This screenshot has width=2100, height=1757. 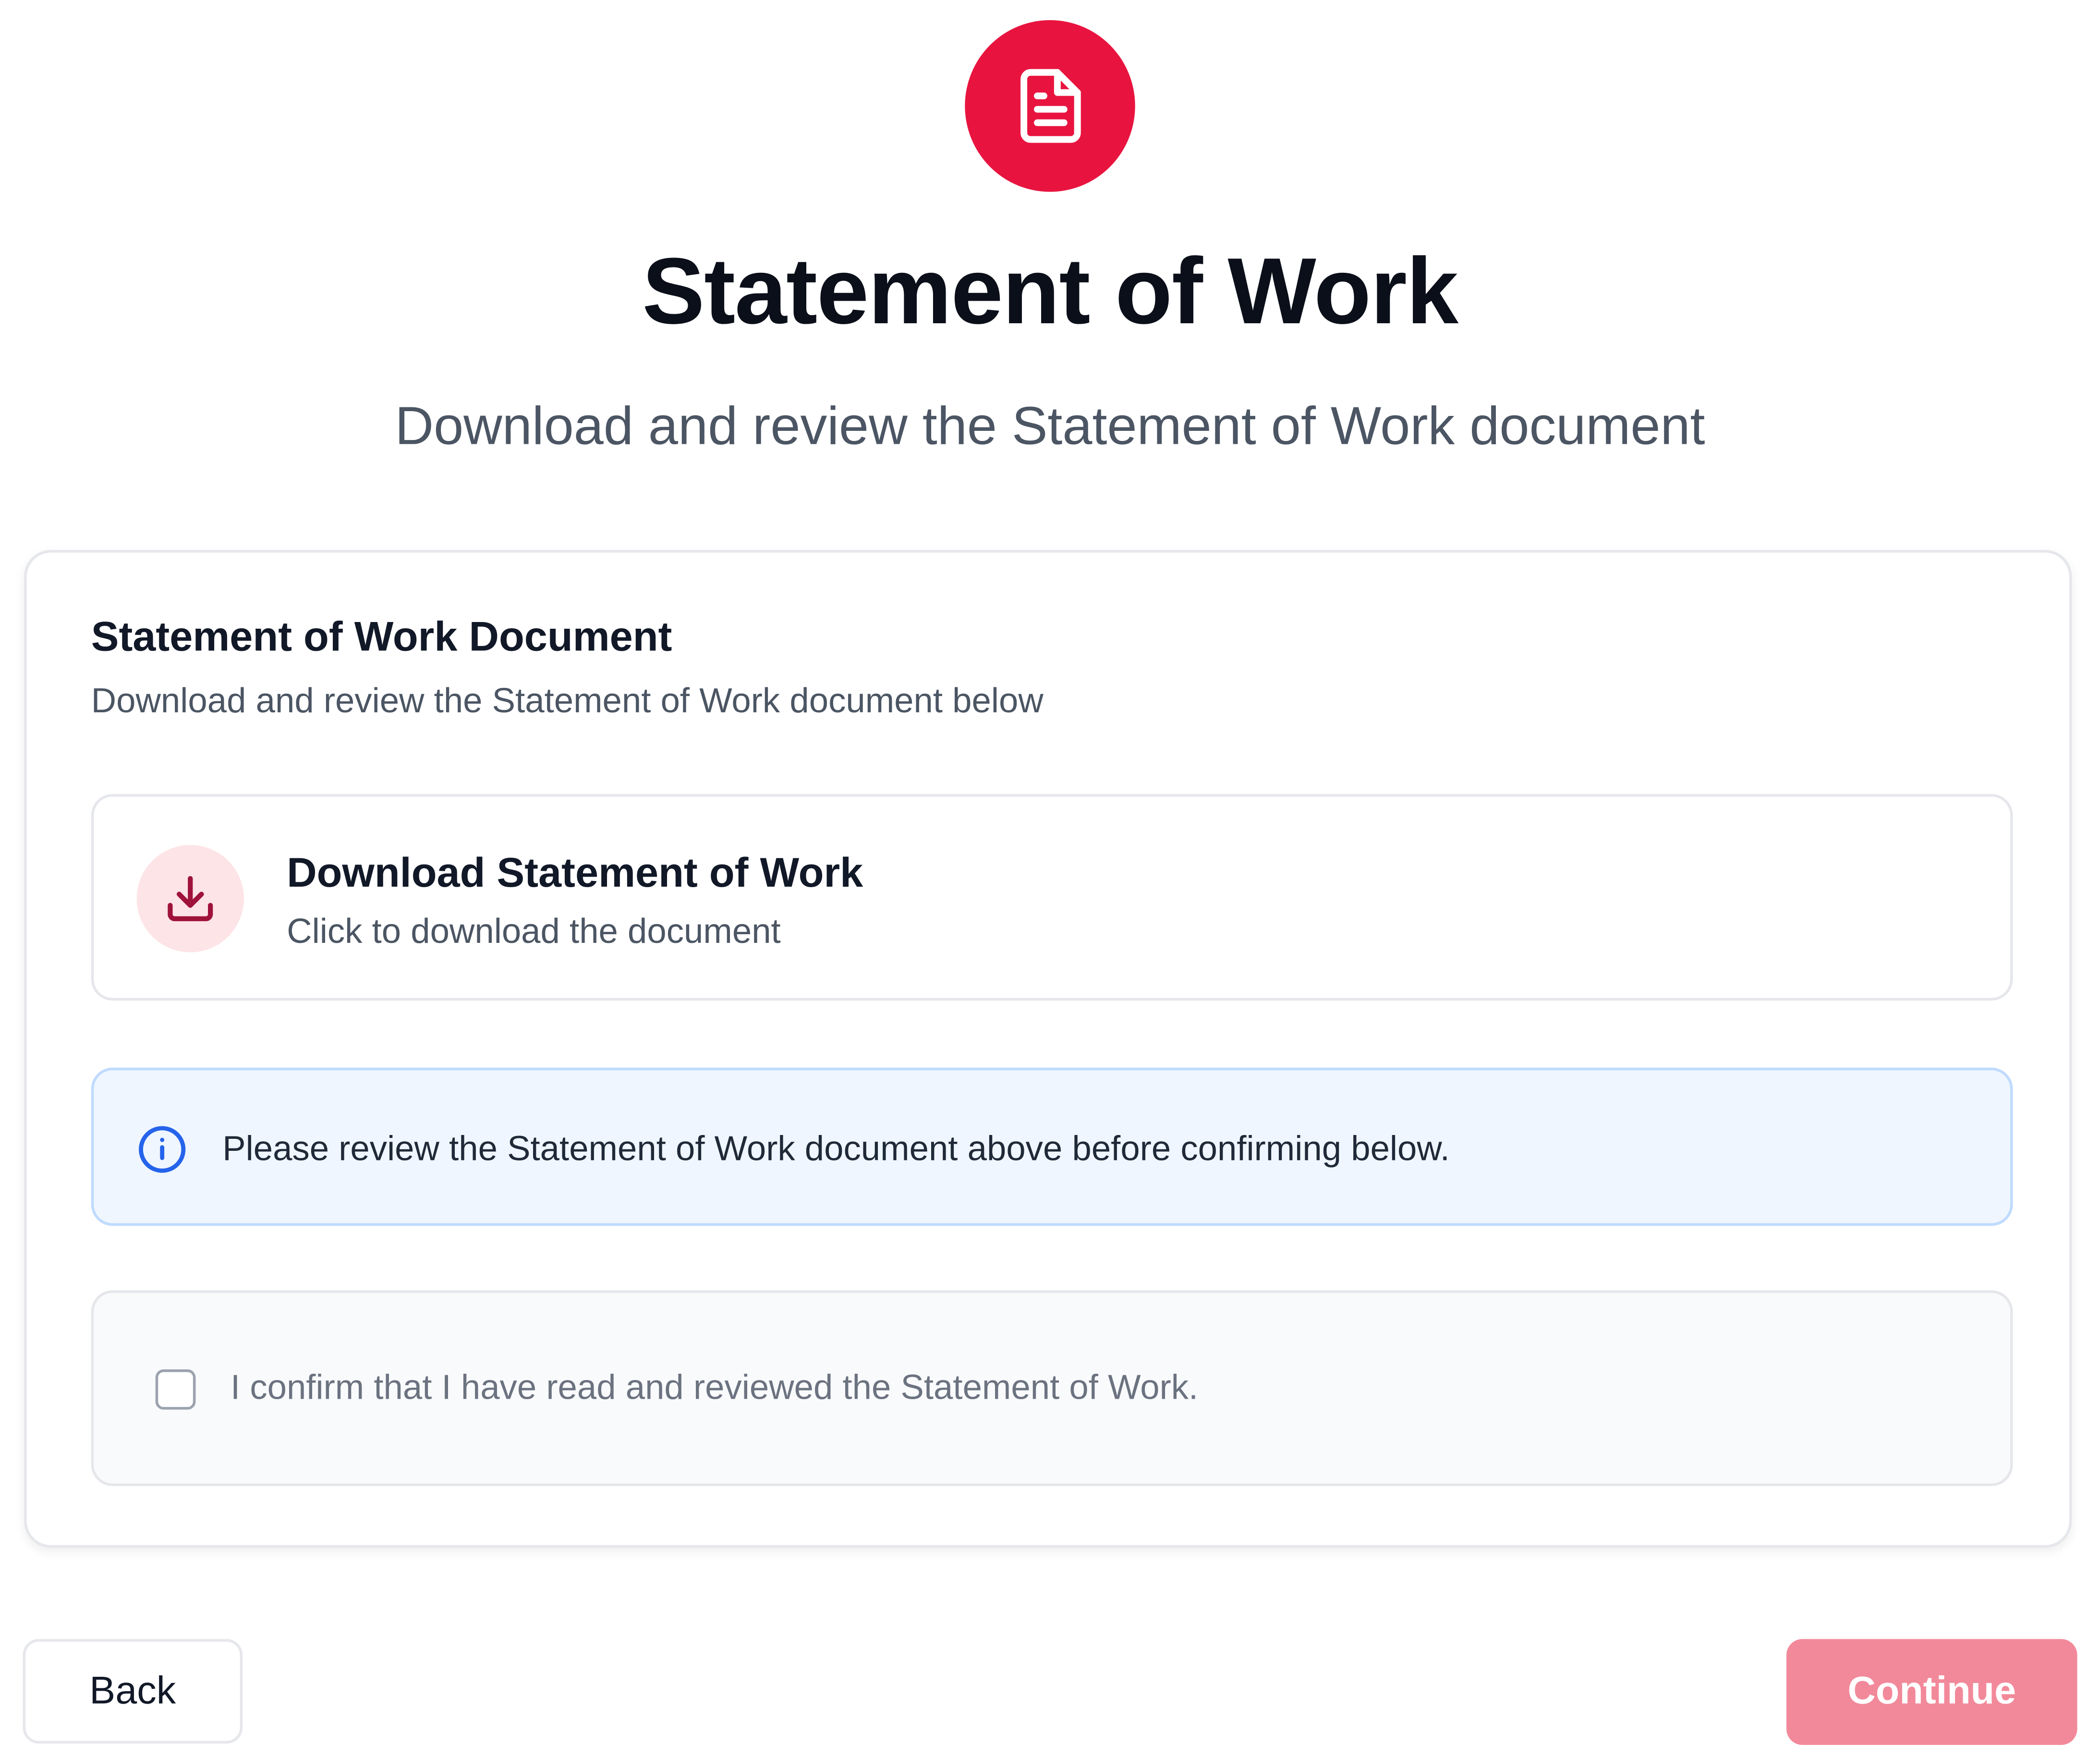 I want to click on card-title: Statement of Work Document, so click(x=382, y=637).